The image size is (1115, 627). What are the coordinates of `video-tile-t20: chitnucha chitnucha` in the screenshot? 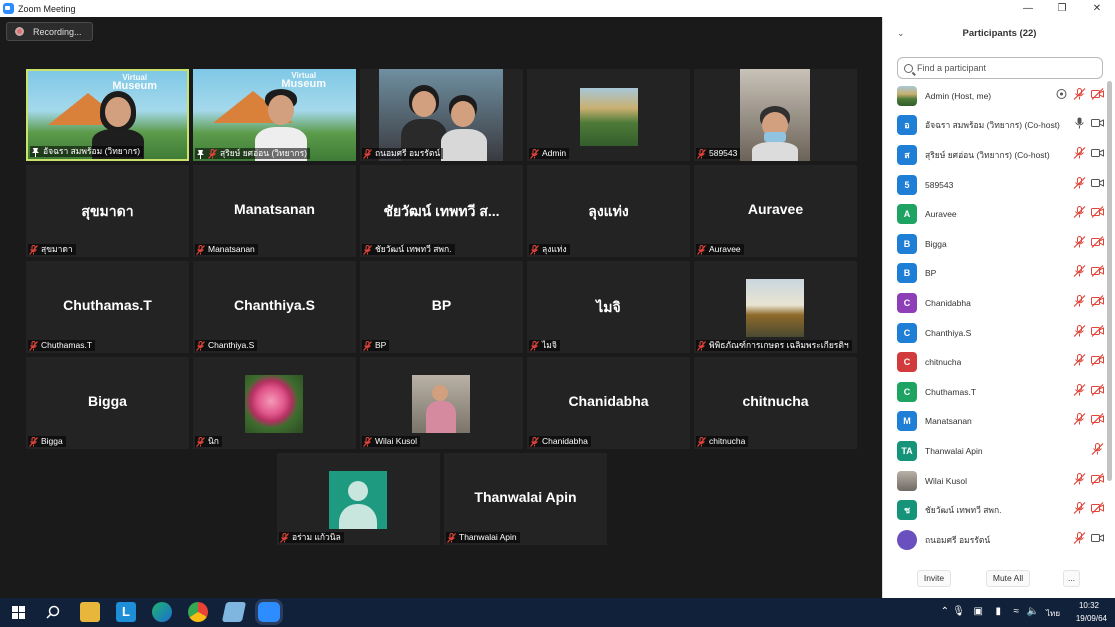 It's located at (775, 403).